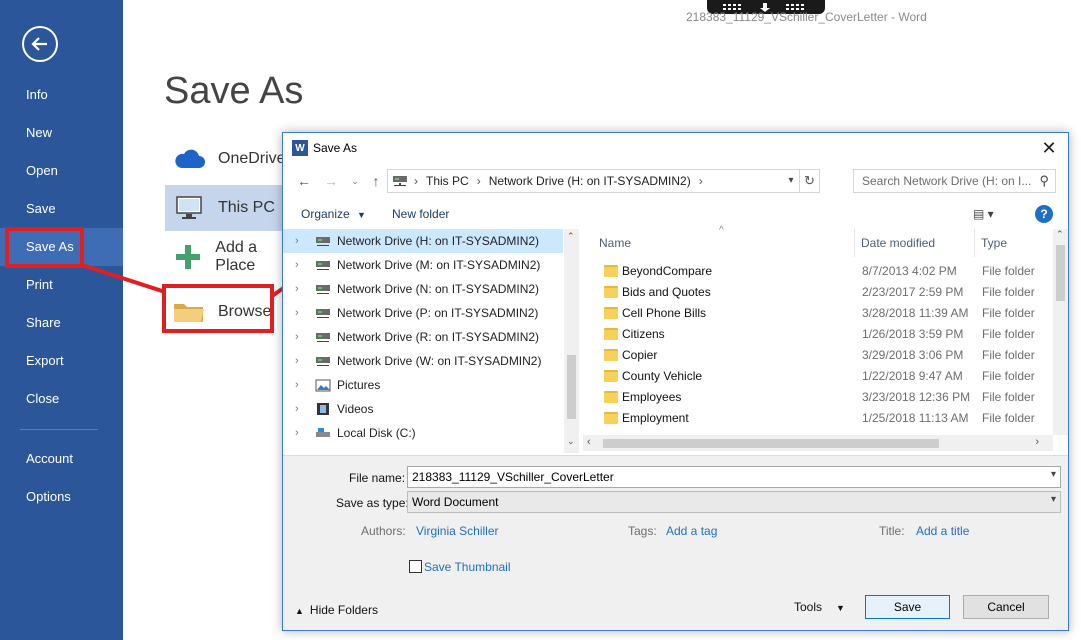 The height and width of the screenshot is (640, 1081). Describe the element at coordinates (771, 443) in the screenshot. I see `hscroll-thumb` at that location.